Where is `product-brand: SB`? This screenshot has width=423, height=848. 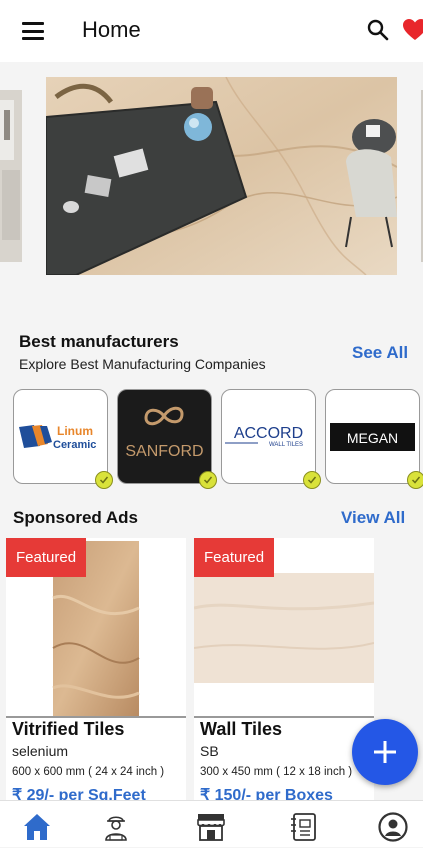
product-brand: SB is located at coordinates (209, 751).